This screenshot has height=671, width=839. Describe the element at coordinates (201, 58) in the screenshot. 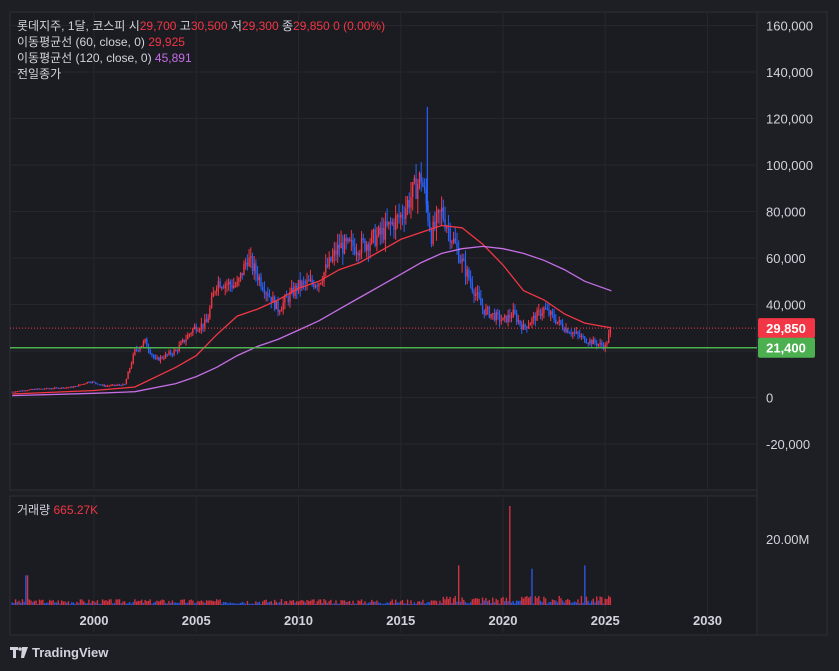

I see `ma120-row: 이동평균선 (120, close, 0) 45,891` at that location.